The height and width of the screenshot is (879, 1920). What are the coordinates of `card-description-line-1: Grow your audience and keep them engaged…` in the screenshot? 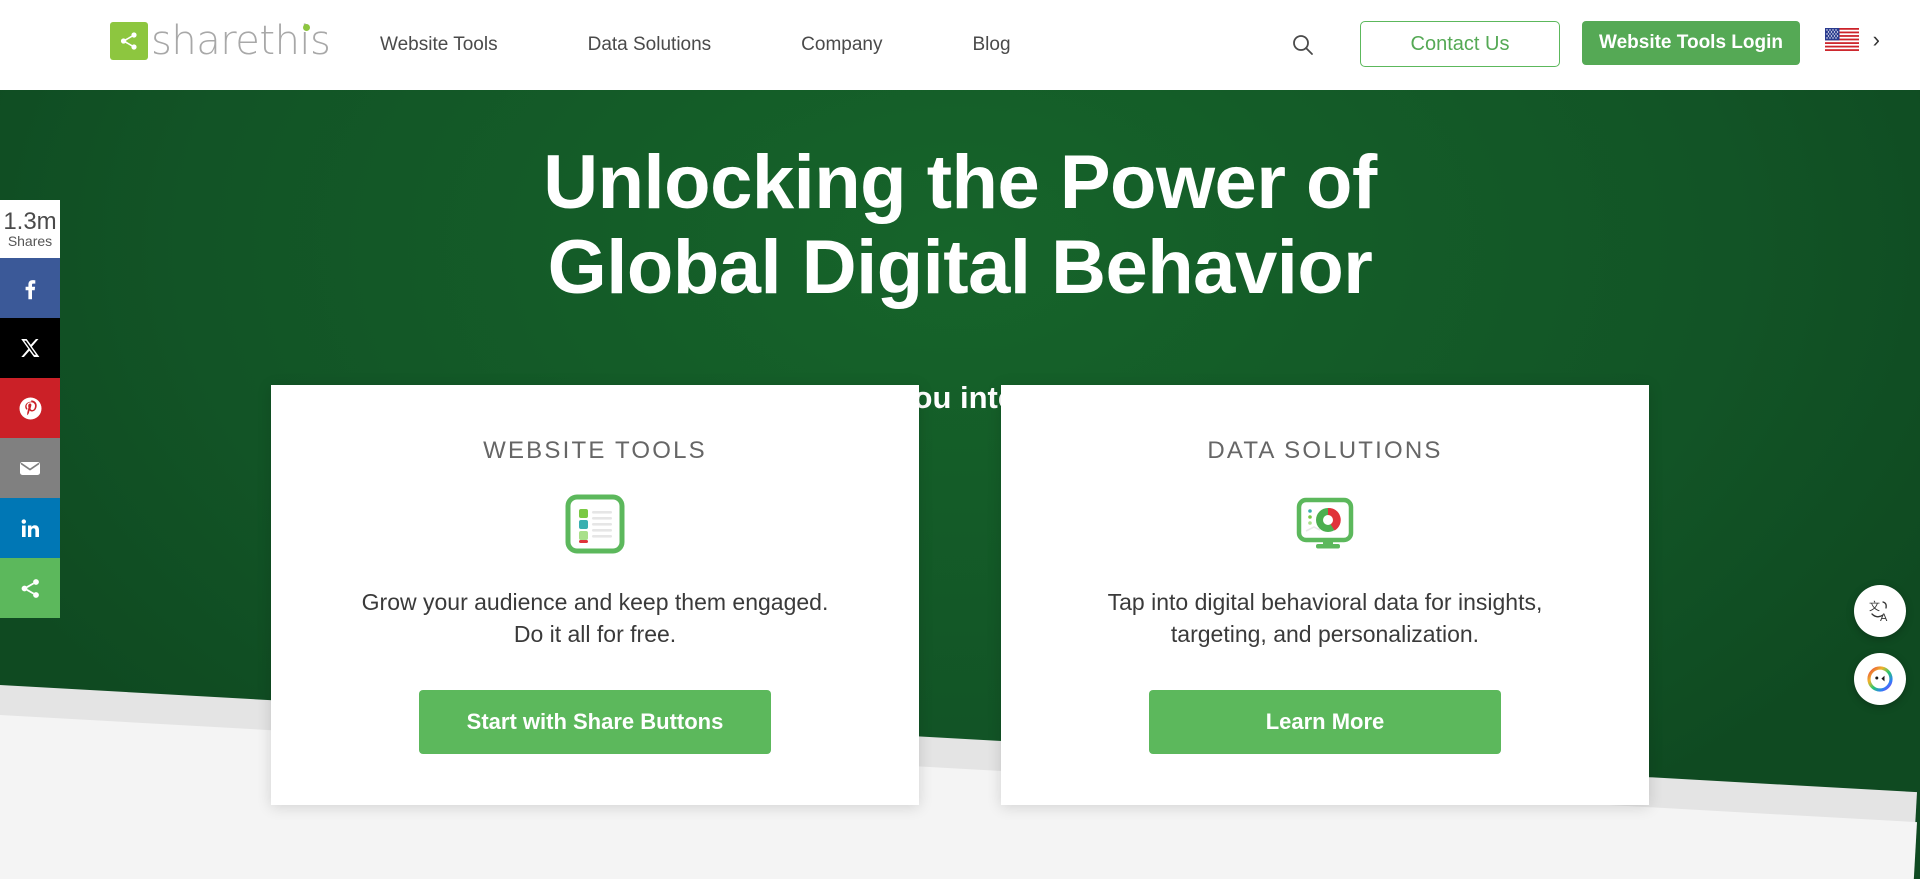 It's located at (595, 602).